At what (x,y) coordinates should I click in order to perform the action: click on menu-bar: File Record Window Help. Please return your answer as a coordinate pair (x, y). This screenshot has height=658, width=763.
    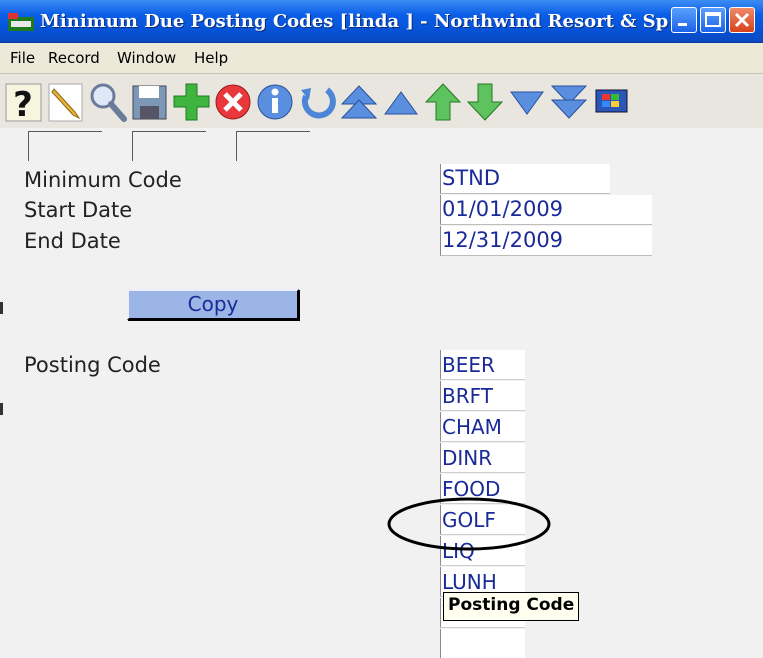
    Looking at the image, I should click on (381, 58).